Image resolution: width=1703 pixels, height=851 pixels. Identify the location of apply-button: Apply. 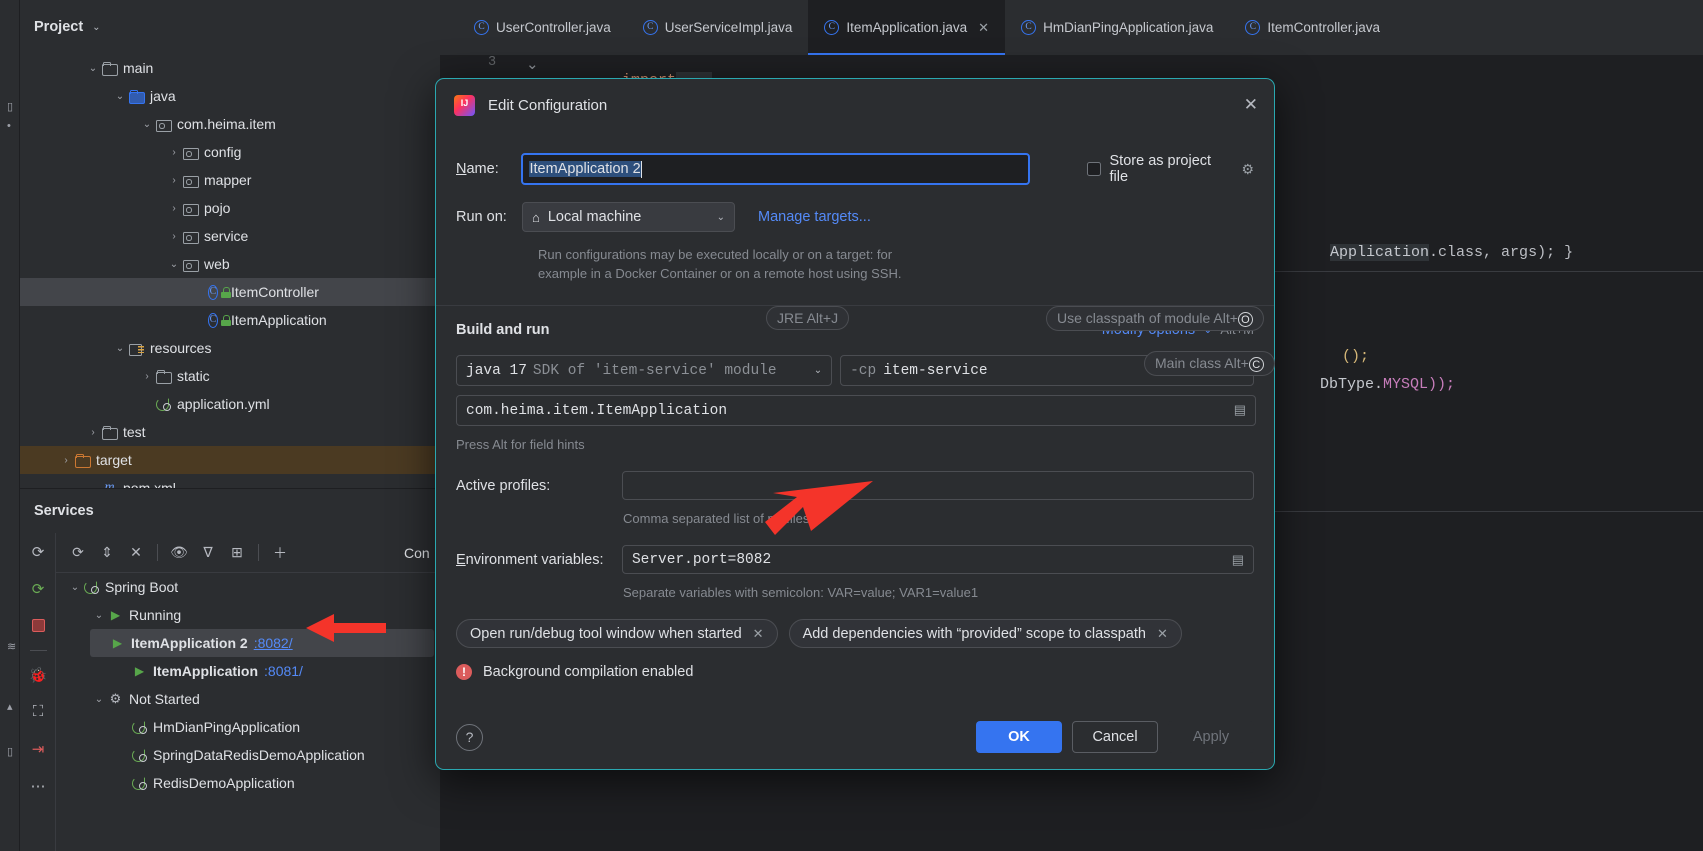
(1211, 737).